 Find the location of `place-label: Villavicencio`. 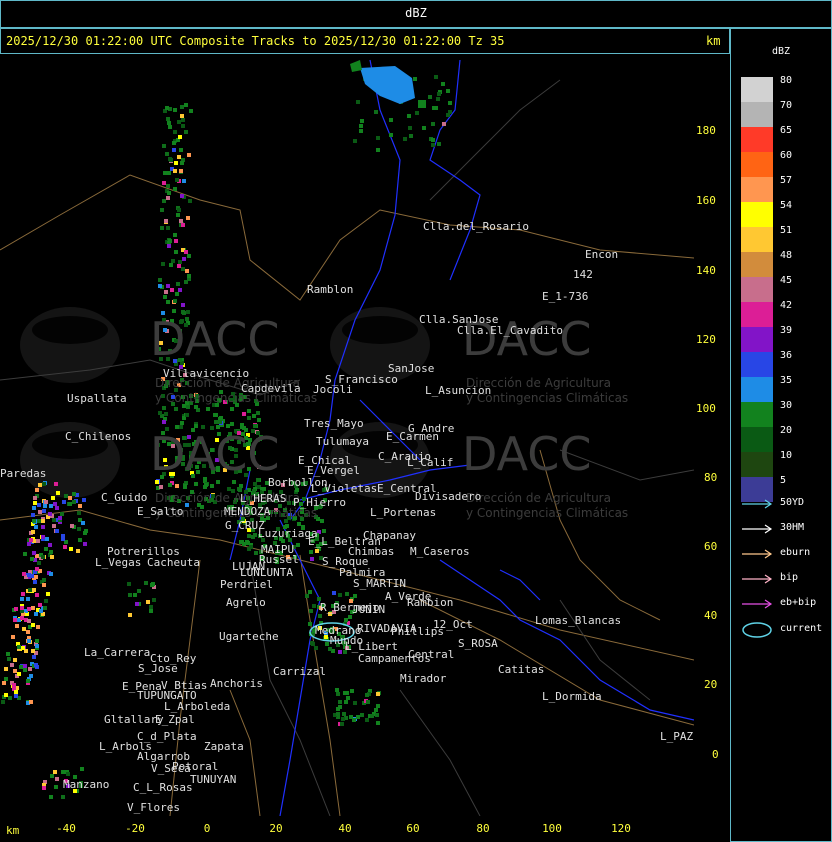

place-label: Villavicencio is located at coordinates (206, 373).